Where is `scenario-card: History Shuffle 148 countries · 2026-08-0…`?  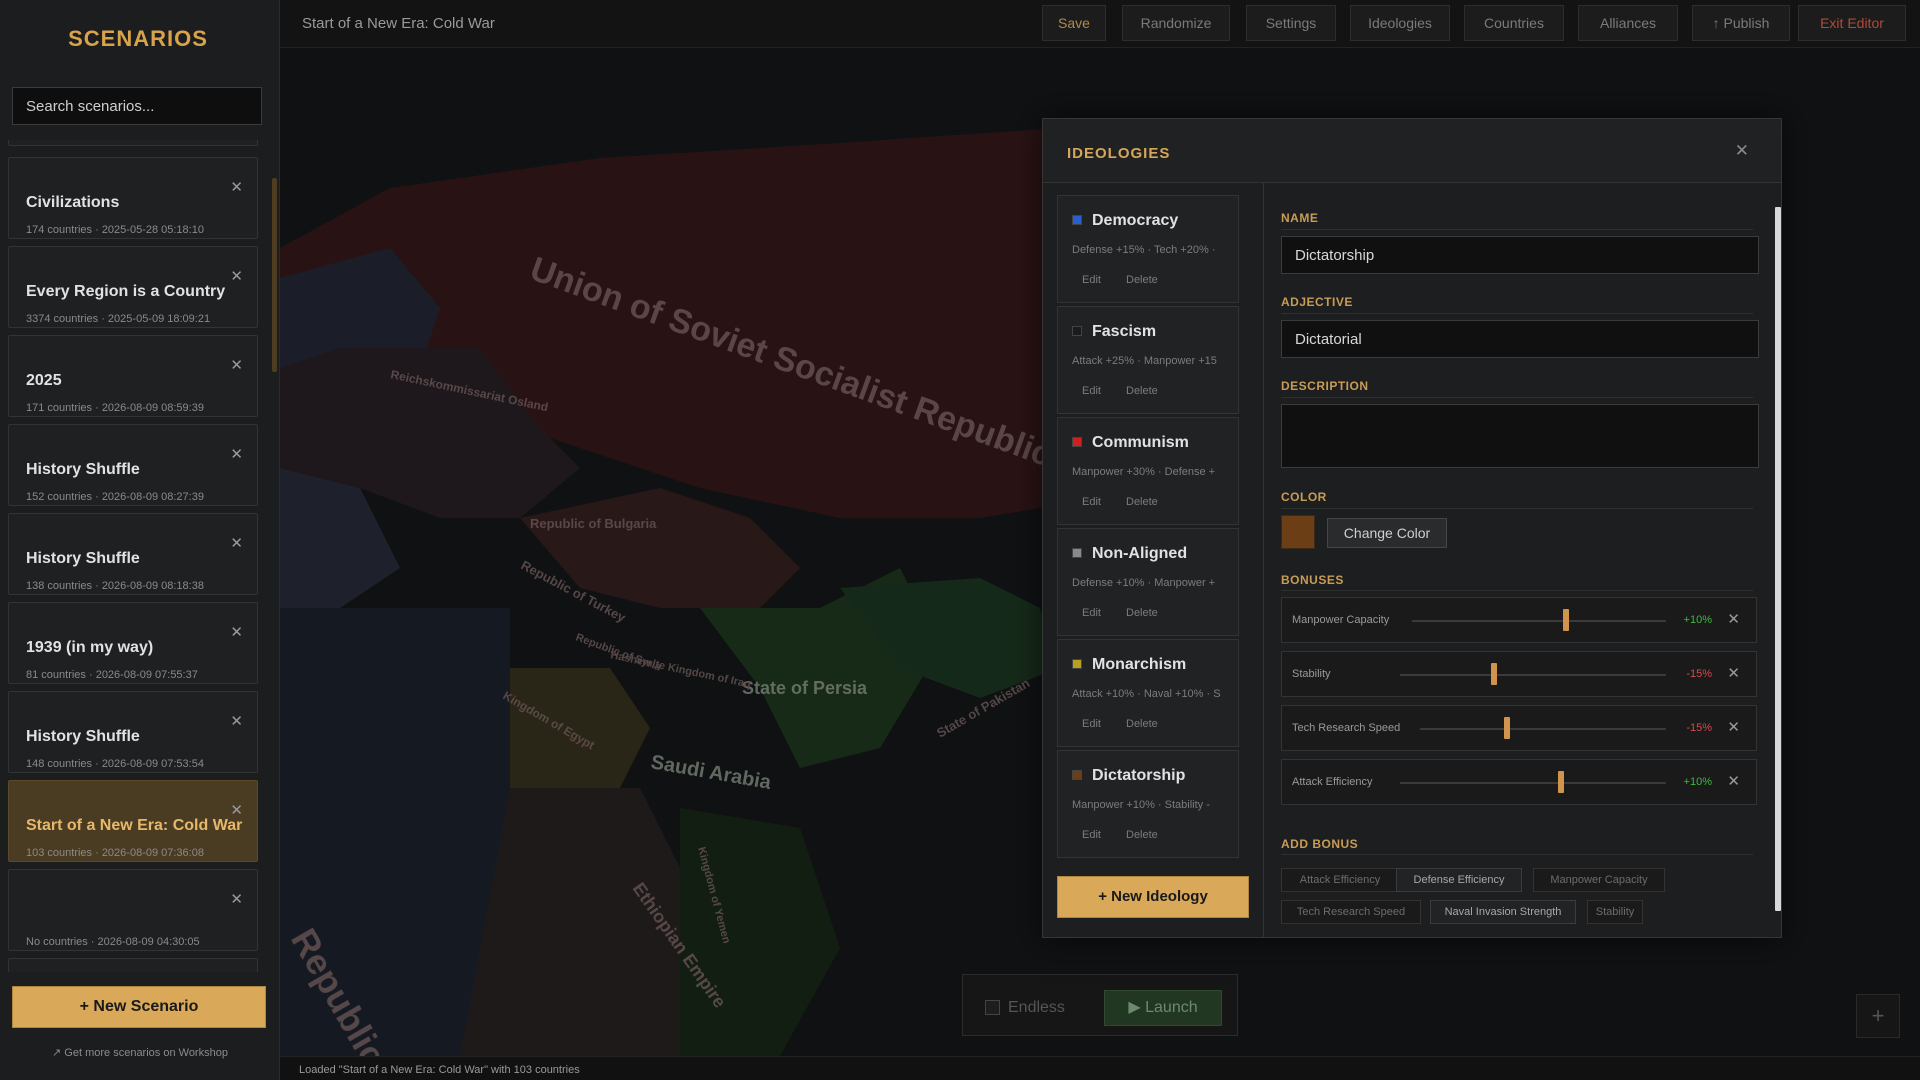 scenario-card: History Shuffle 148 countries · 2026-08-0… is located at coordinates (133, 732).